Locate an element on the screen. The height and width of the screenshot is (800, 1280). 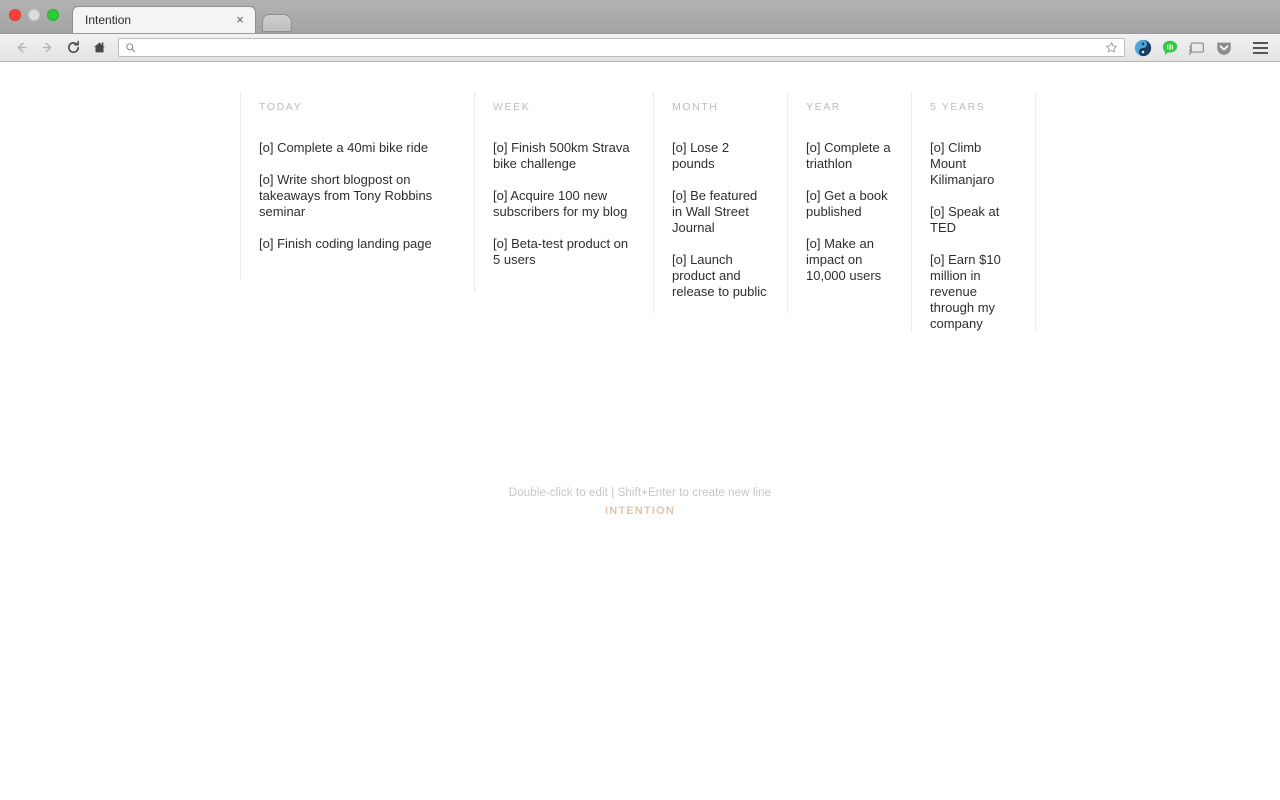
list-item: [o] Launch product and release to public is located at coordinates (720, 276).